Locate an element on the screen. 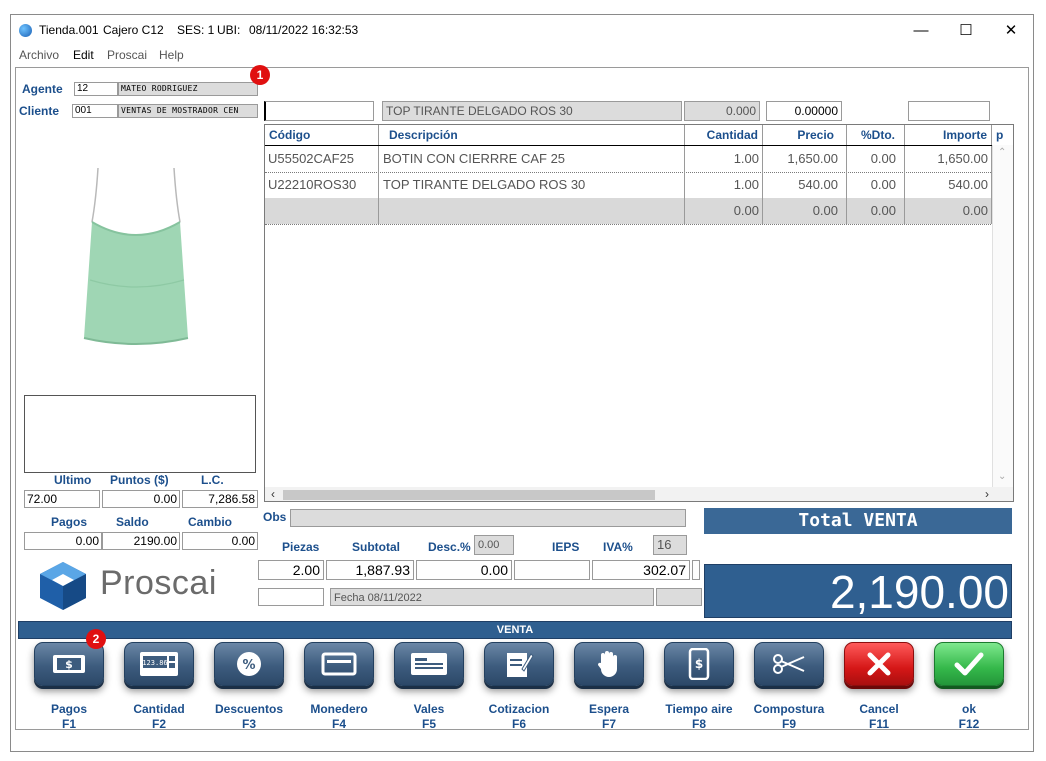 The height and width of the screenshot is (761, 1046). fkey-button-f2: 123.86 Cantidad F2 is located at coordinates (160, 687).